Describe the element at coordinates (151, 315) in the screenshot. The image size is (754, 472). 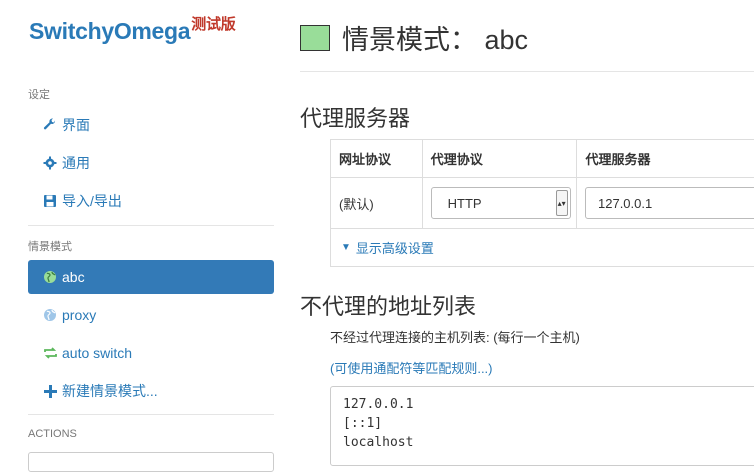
I see `profile-item-proxy: proxy` at that location.